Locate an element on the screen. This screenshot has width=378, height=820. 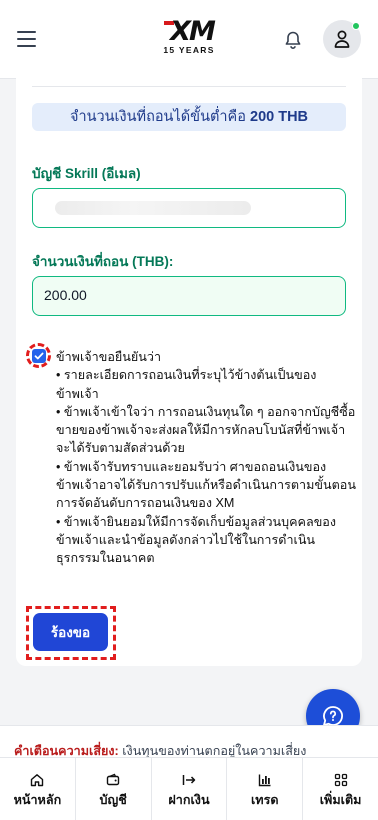
wallet-icon is located at coordinates (113, 779).